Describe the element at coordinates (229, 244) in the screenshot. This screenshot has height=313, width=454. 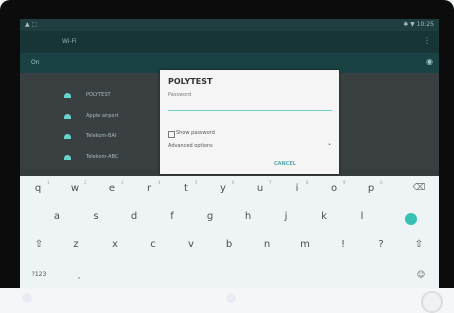
I see `key-b: b` at that location.